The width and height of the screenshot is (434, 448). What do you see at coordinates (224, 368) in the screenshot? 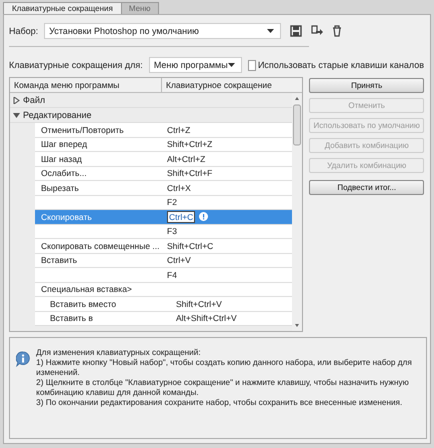
I see `info-text: 1) Нажмите кнопку "Новый набор", чтобы создать копию данного набора, или выберите набор для изменений.` at bounding box center [224, 368].